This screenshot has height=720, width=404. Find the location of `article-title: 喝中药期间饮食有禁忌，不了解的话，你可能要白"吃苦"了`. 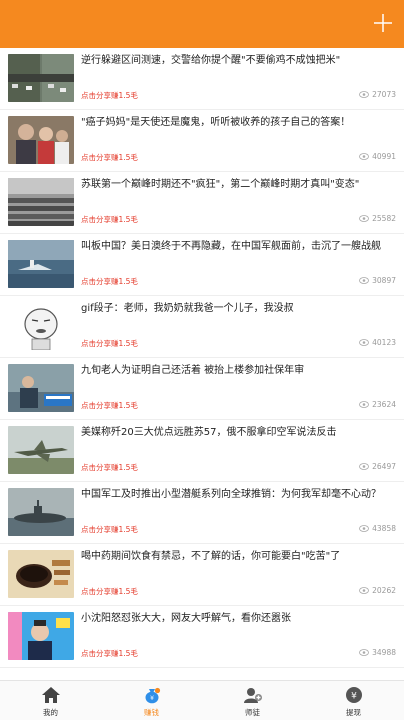

article-title: 喝中药期间饮食有禁忌，不了解的话，你可能要白"吃苦"了 is located at coordinates (211, 556).